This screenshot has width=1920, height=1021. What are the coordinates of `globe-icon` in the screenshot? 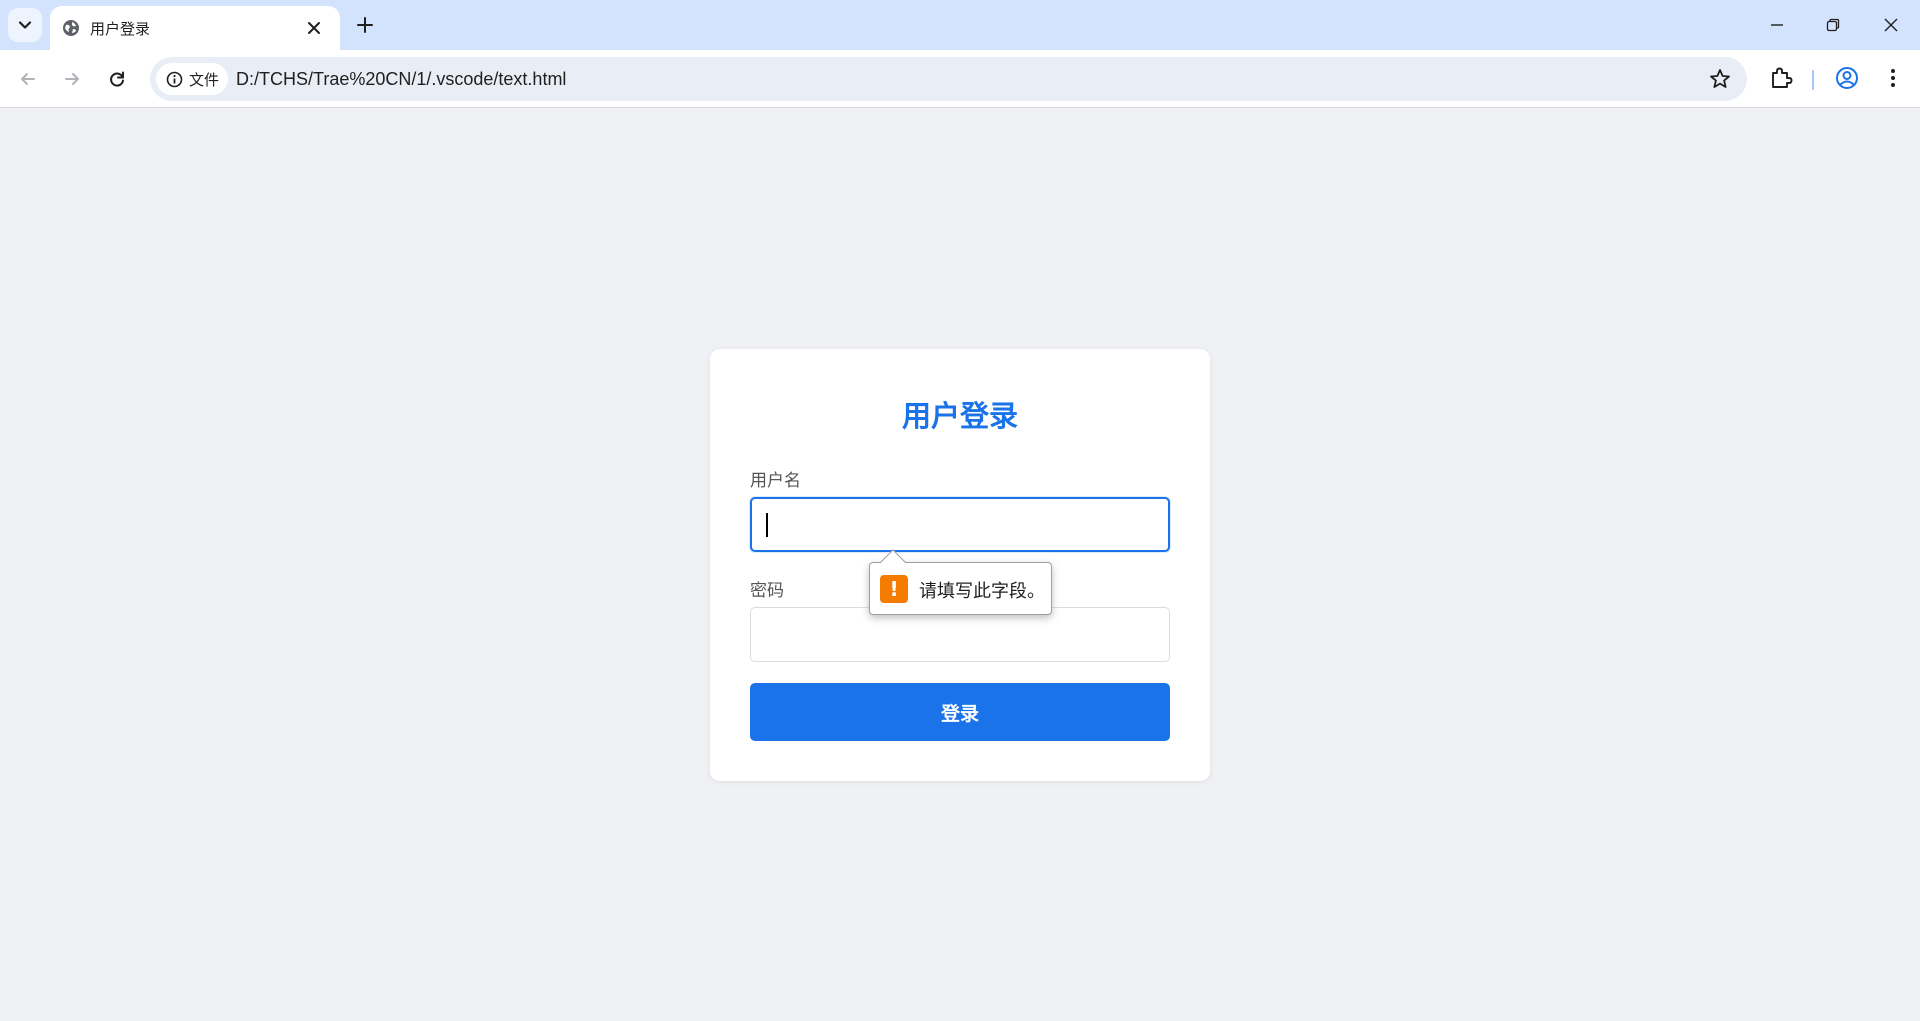 It's located at (71, 28).